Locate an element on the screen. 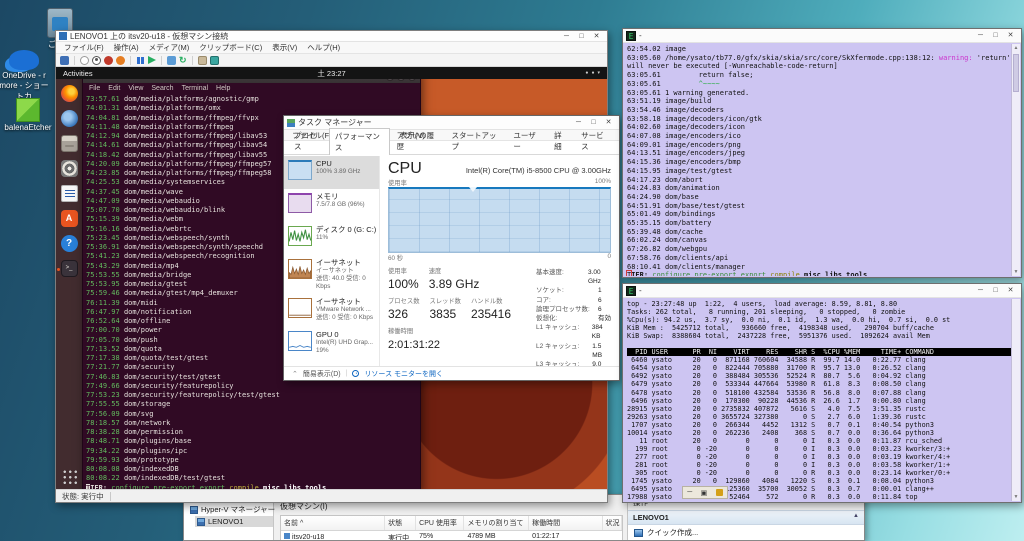  onedrive-label: OneDrive - r is located at coordinates (24, 75).